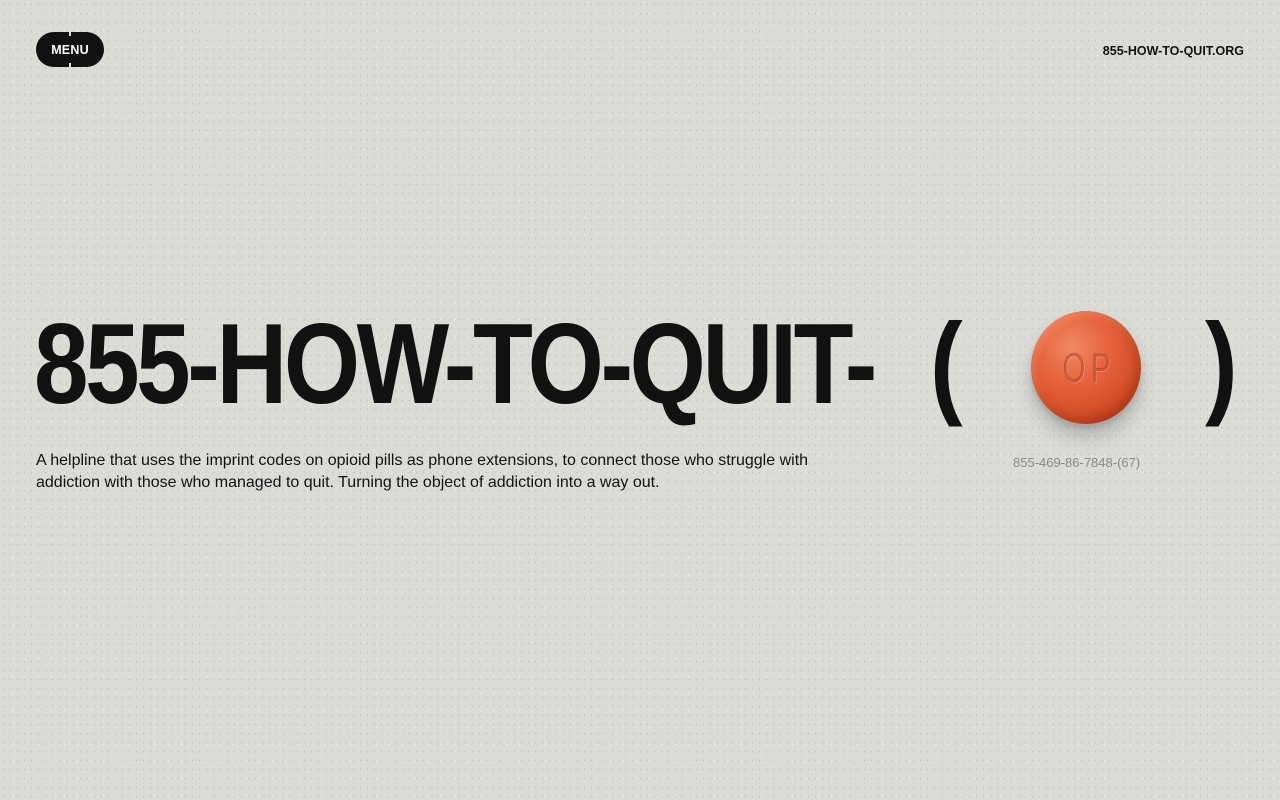 This screenshot has height=800, width=1280. Describe the element at coordinates (1221, 364) in the screenshot. I see `paren-close: )` at that location.